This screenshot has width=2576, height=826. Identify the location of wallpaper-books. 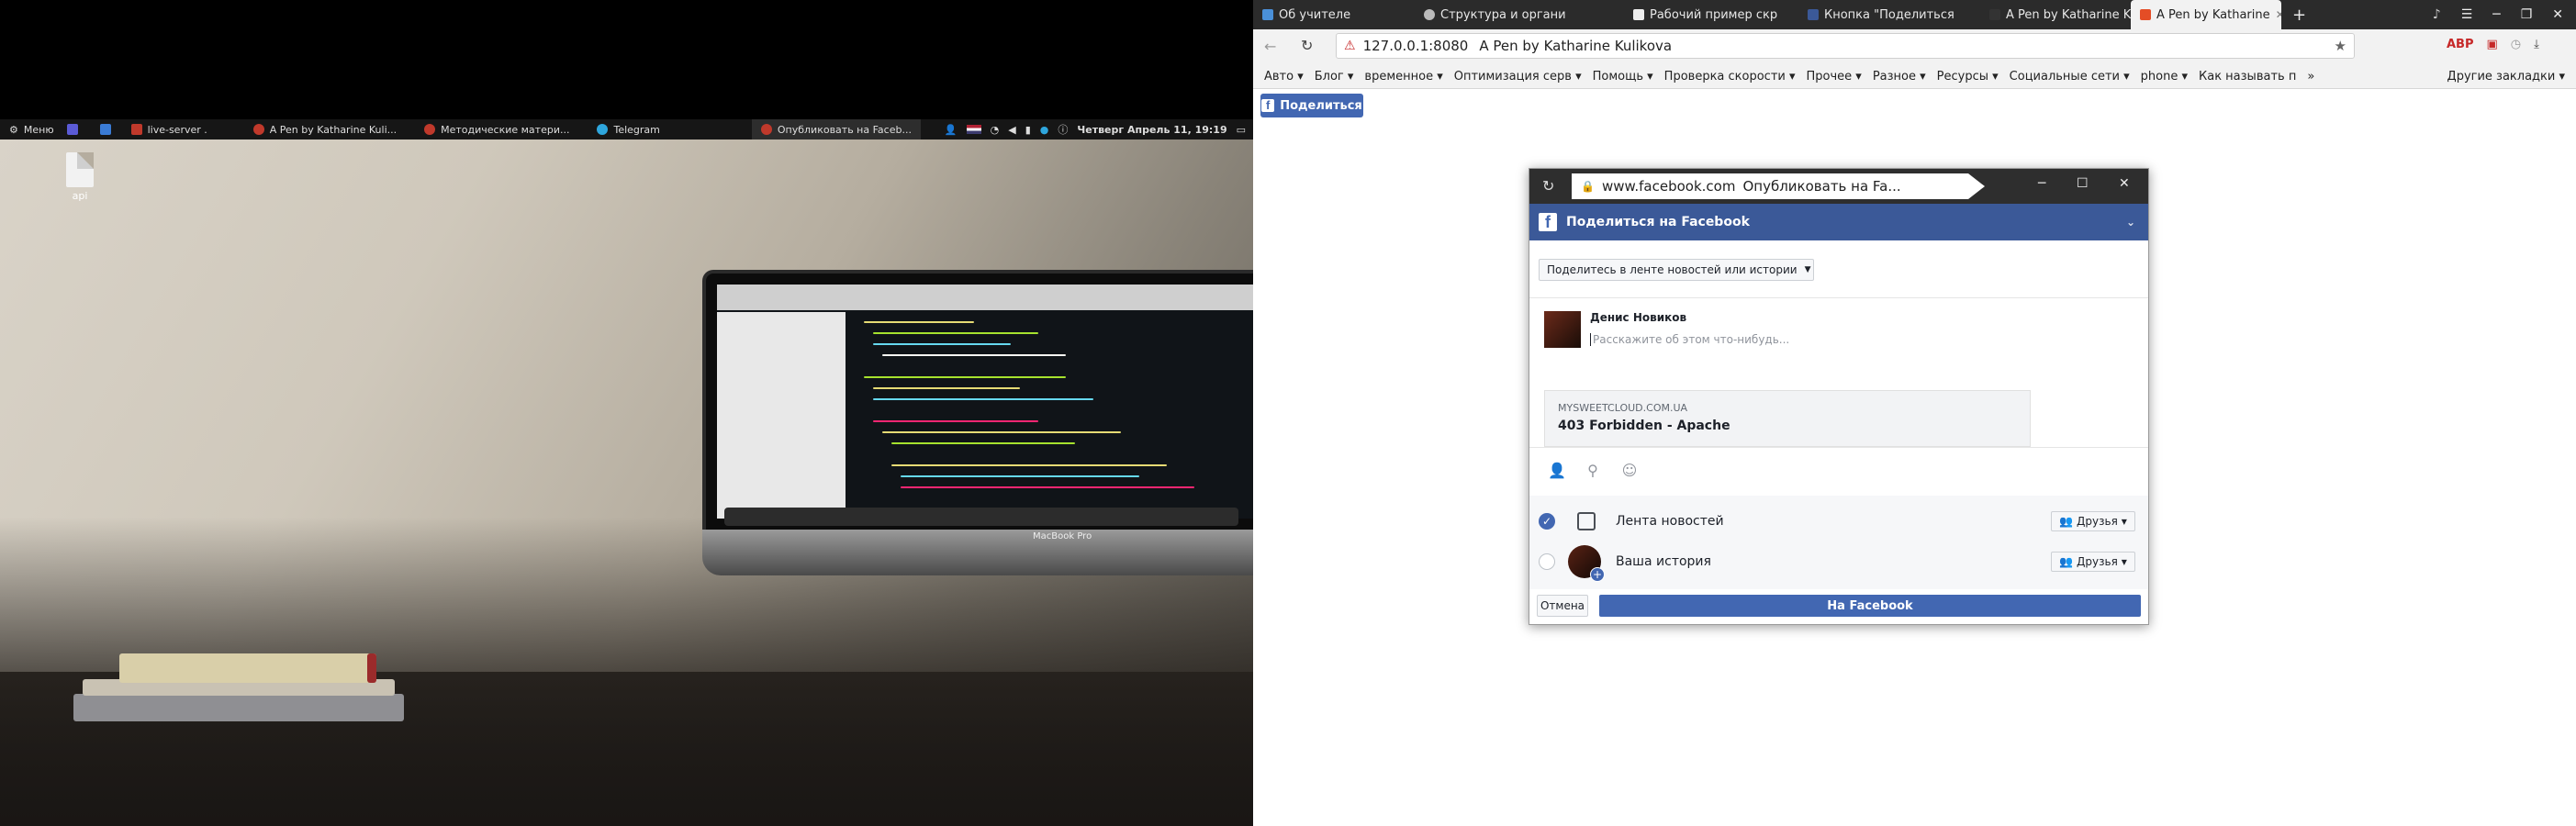
(247, 690).